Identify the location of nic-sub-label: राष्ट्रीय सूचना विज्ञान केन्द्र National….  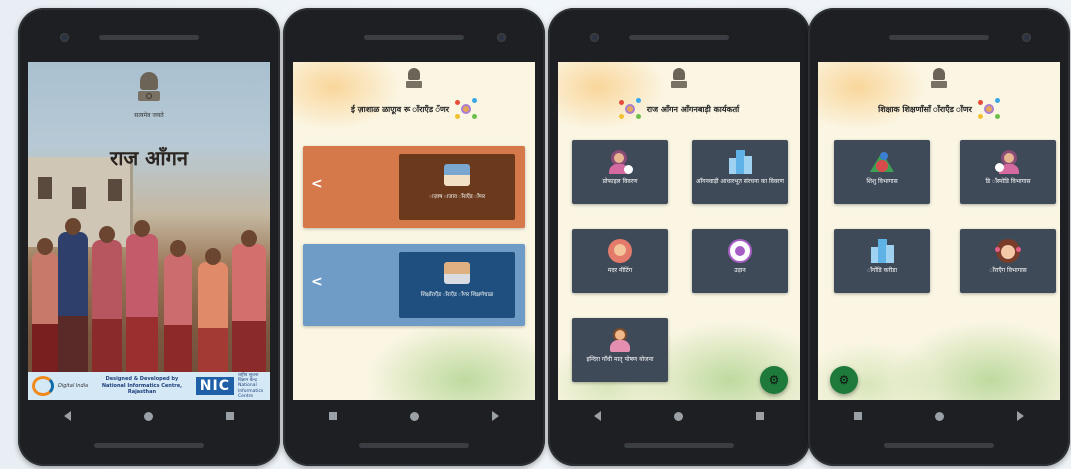
(252, 386).